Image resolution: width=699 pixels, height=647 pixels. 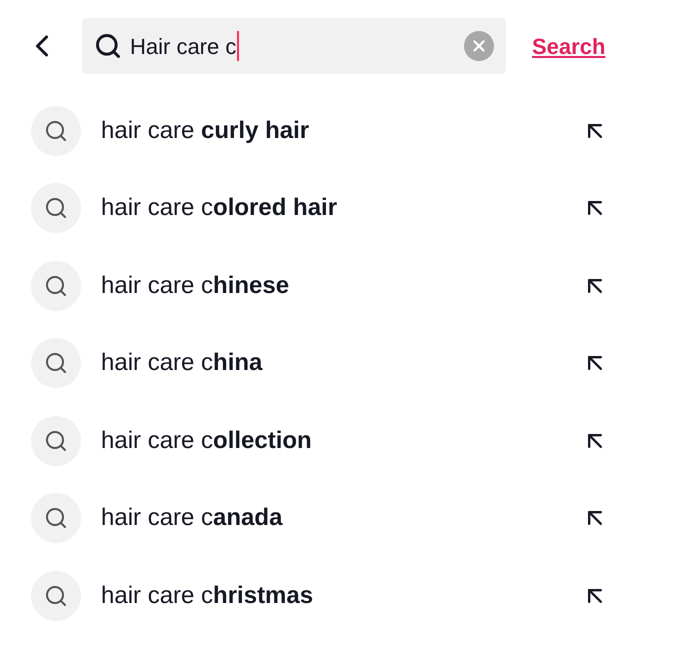 I want to click on suggestion-text: hair care collection, so click(x=341, y=440).